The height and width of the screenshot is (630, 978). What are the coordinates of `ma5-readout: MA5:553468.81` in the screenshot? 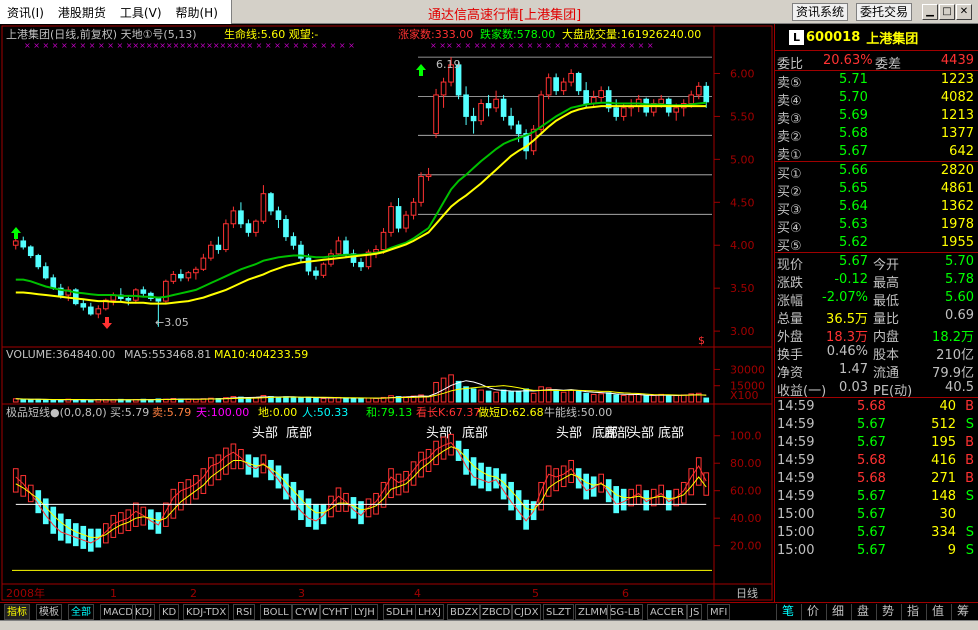 It's located at (167, 354).